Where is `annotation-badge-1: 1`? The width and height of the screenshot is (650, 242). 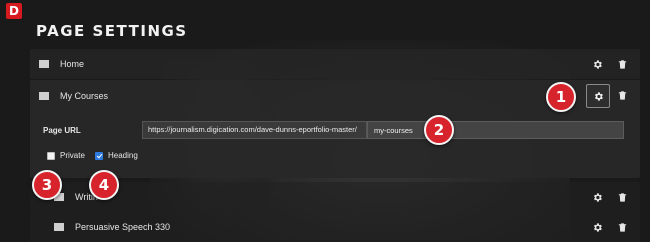 annotation-badge-1: 1 is located at coordinates (561, 97).